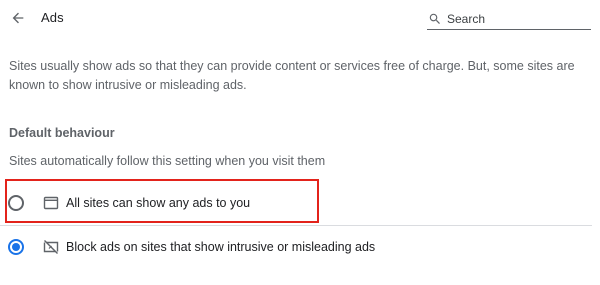 The height and width of the screenshot is (285, 600). I want to click on radio-block-intrusive-ads, so click(16, 247).